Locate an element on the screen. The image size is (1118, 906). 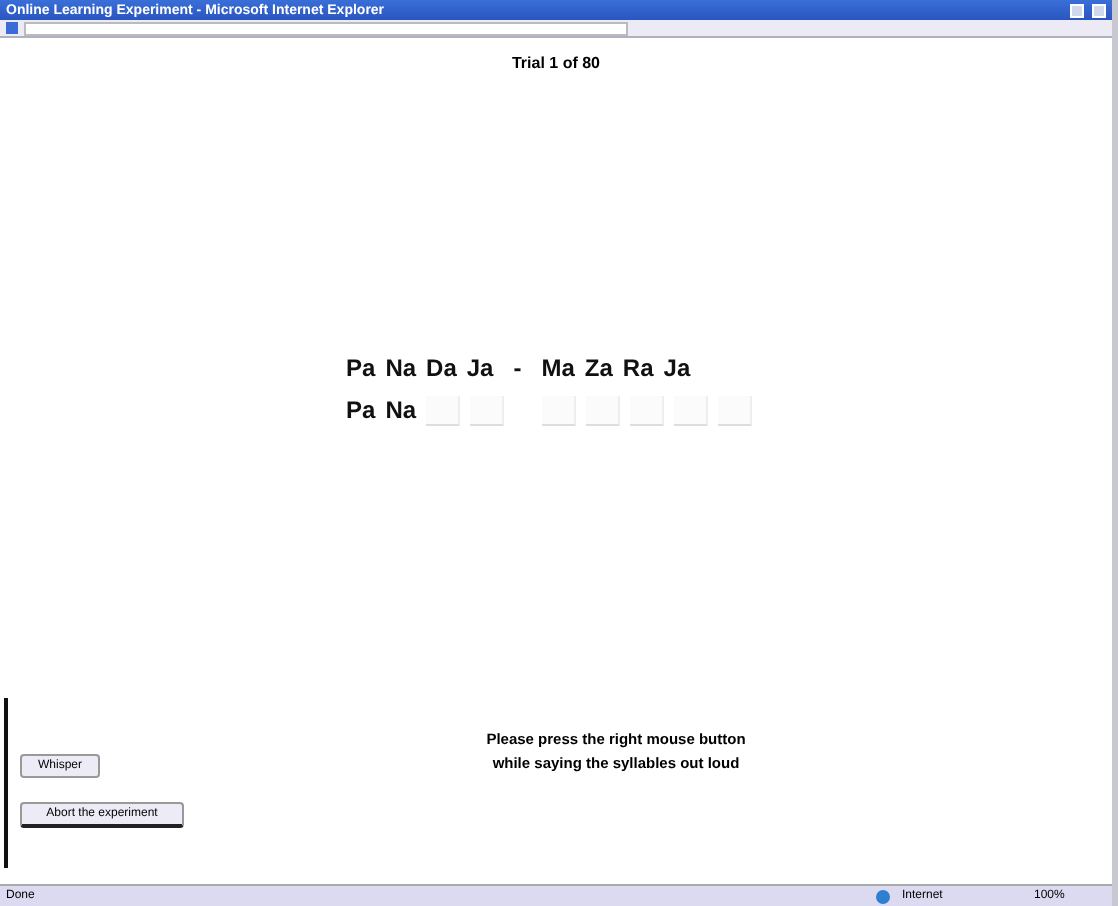
trial-counter: Trial 1 of 80 is located at coordinates (556, 63).